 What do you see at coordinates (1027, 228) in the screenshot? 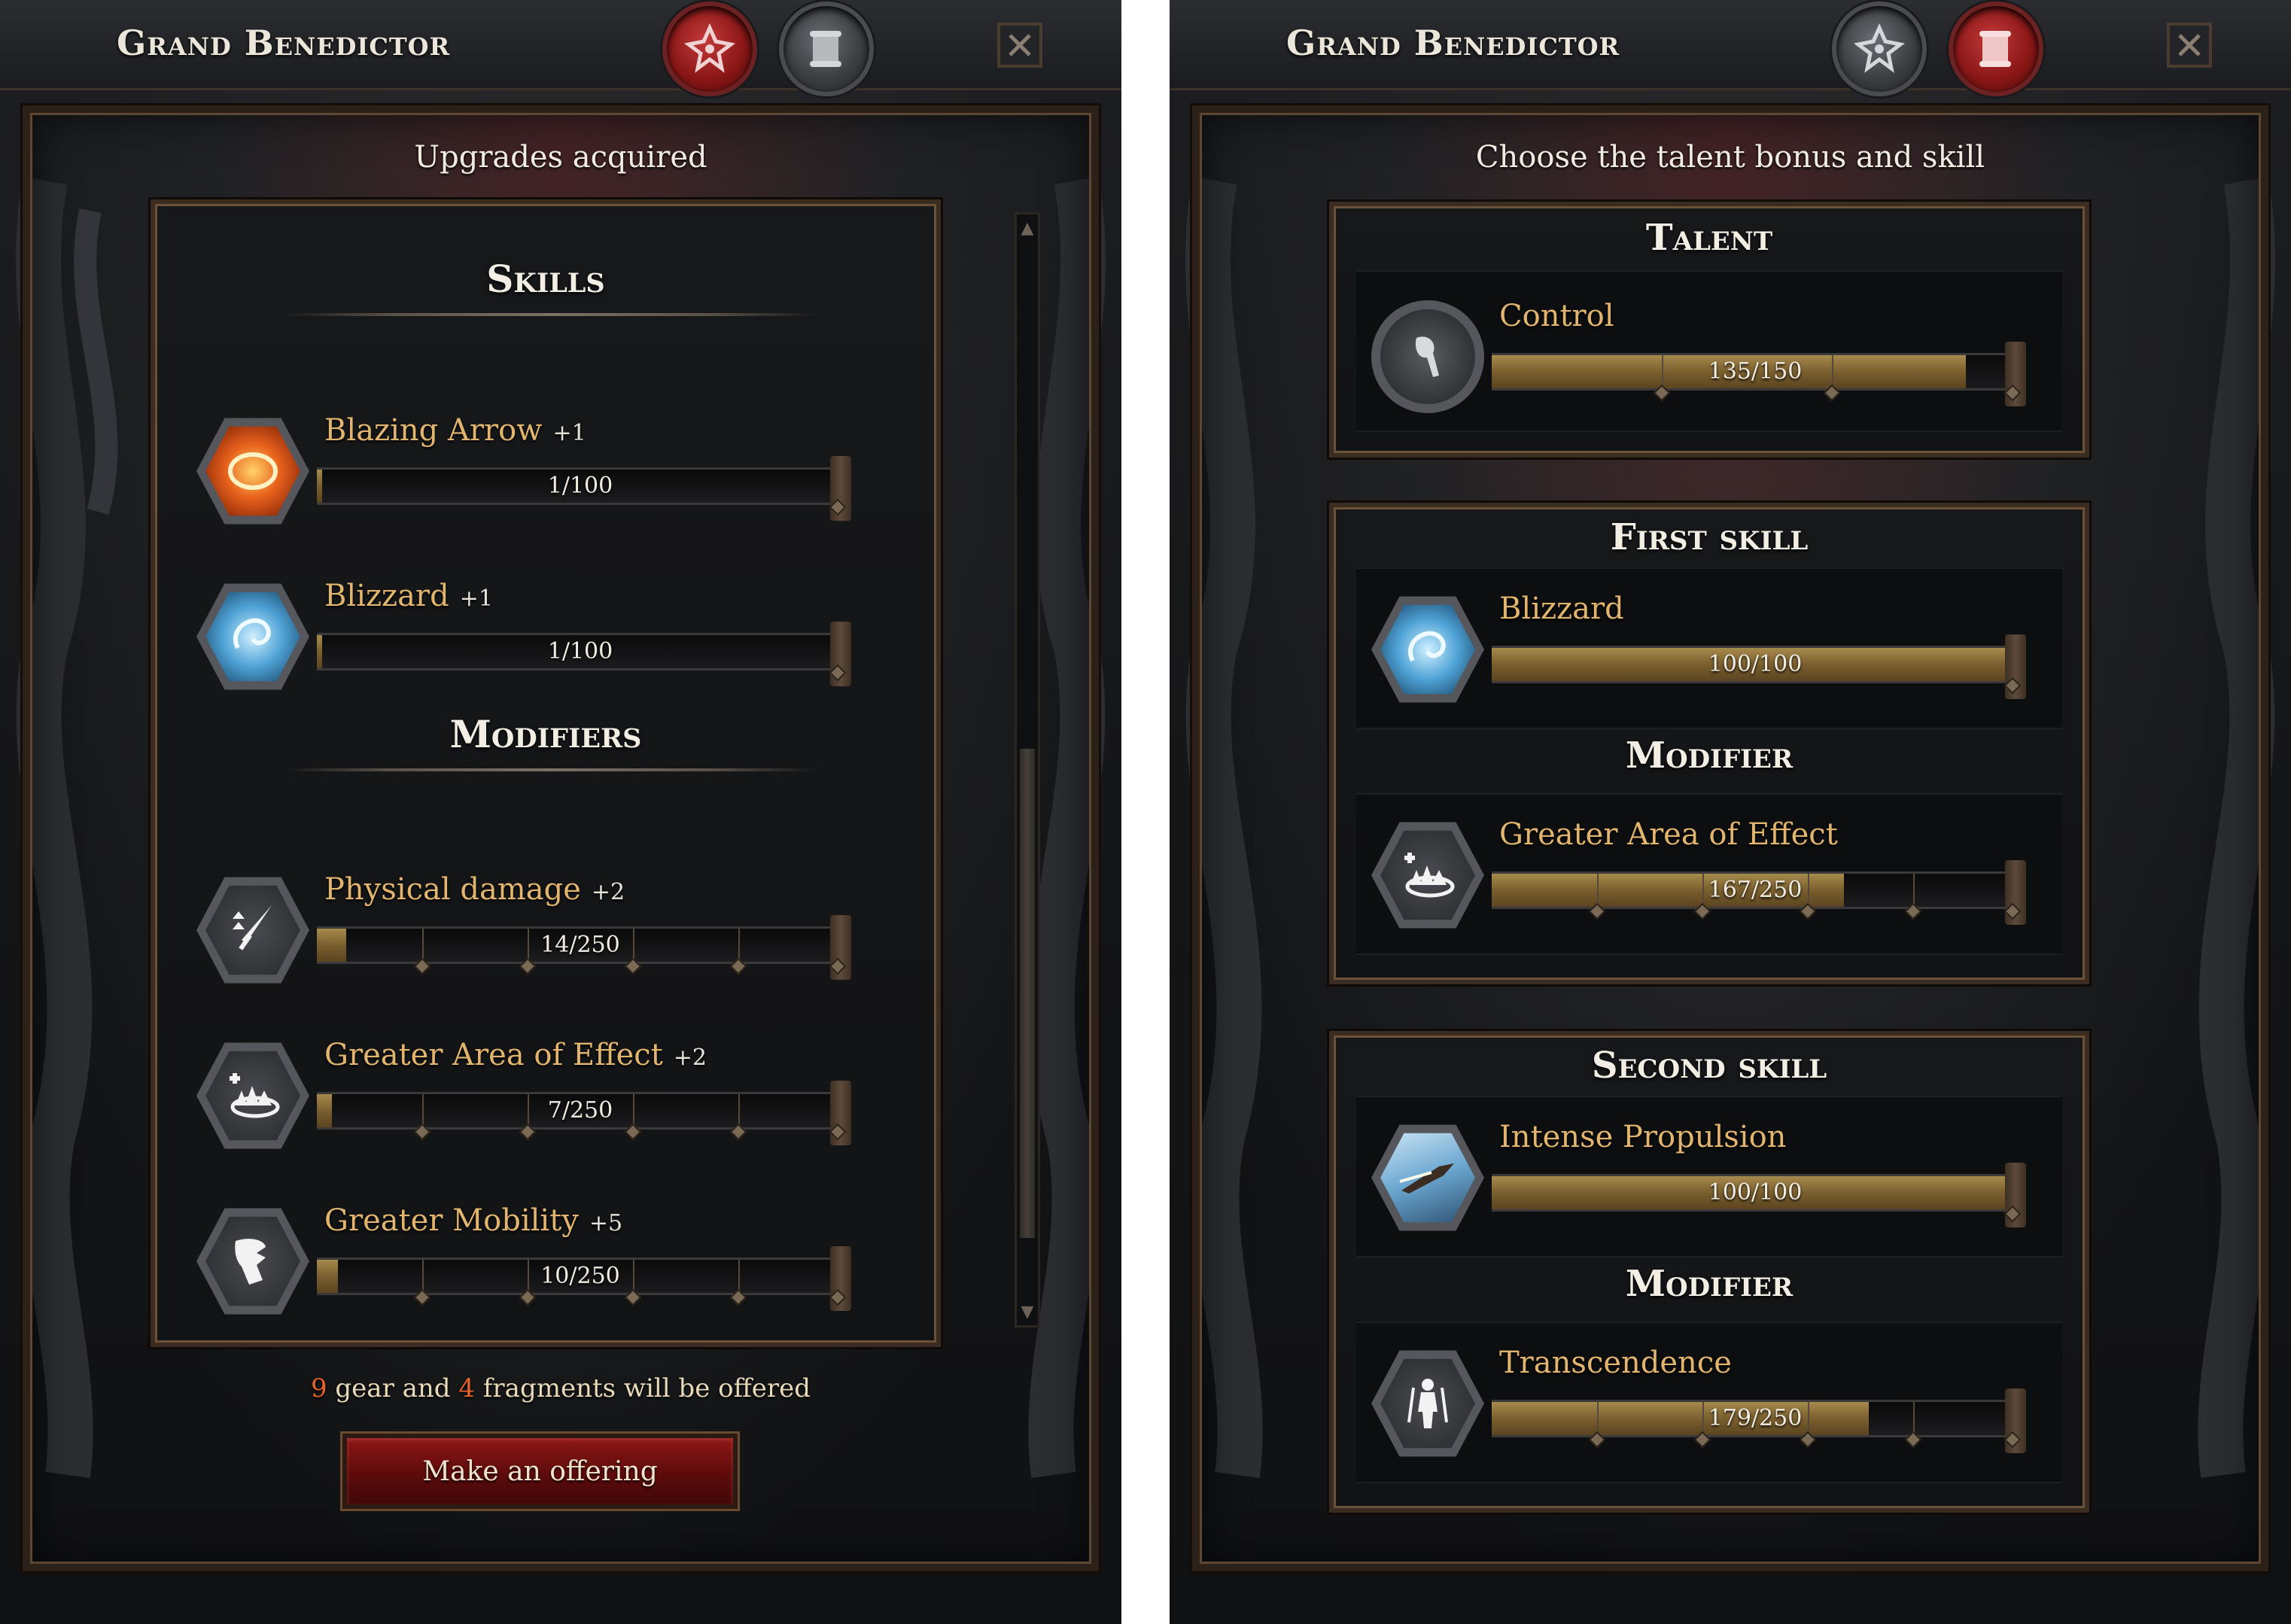
I see `scroll-up-icon: ▲` at bounding box center [1027, 228].